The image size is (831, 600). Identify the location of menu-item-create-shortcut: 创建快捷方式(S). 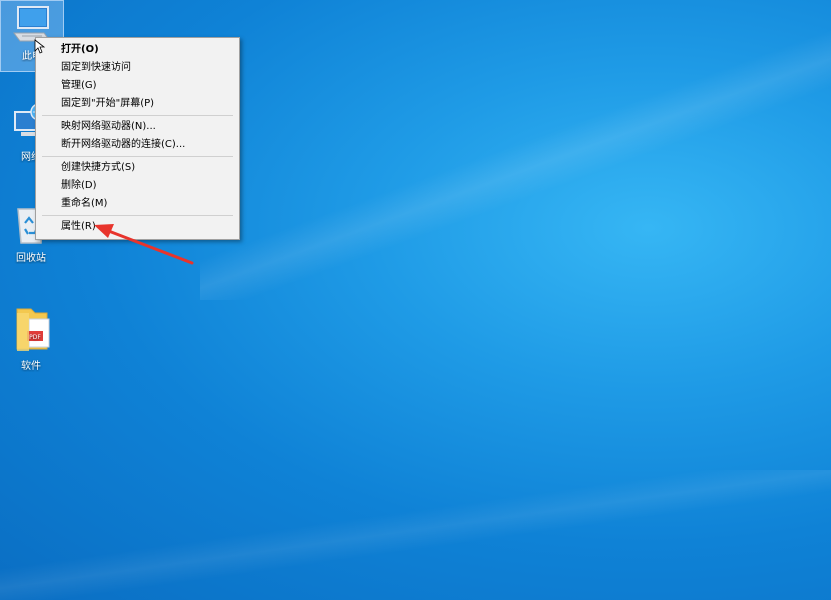
(137, 168).